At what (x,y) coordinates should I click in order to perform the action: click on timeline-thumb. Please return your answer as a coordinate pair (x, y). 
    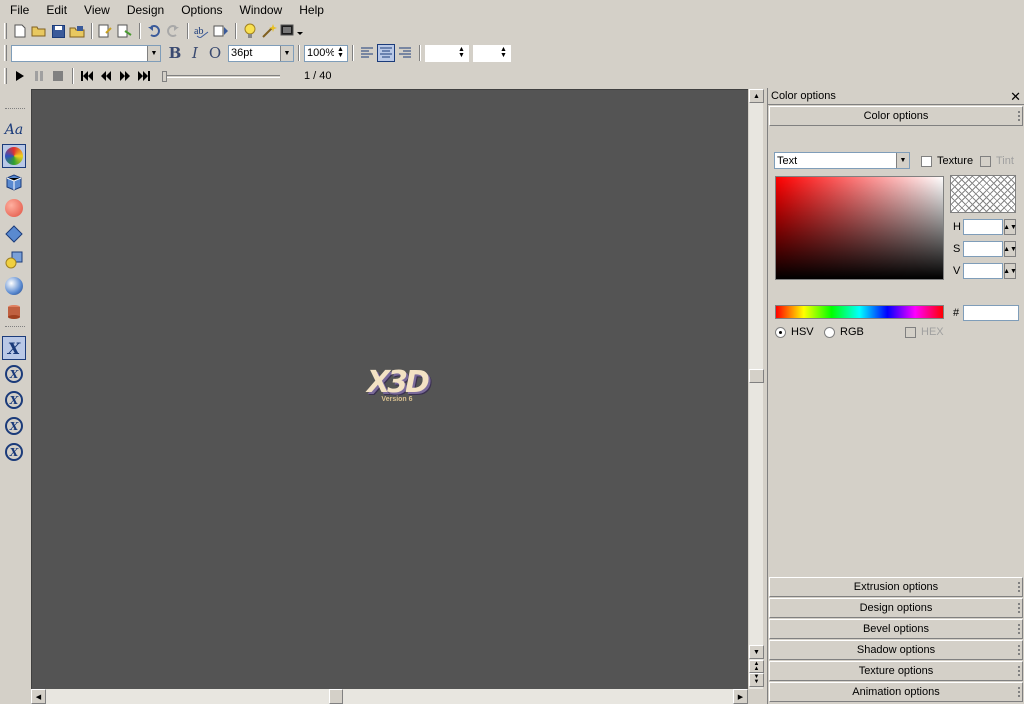
    Looking at the image, I should click on (164, 76).